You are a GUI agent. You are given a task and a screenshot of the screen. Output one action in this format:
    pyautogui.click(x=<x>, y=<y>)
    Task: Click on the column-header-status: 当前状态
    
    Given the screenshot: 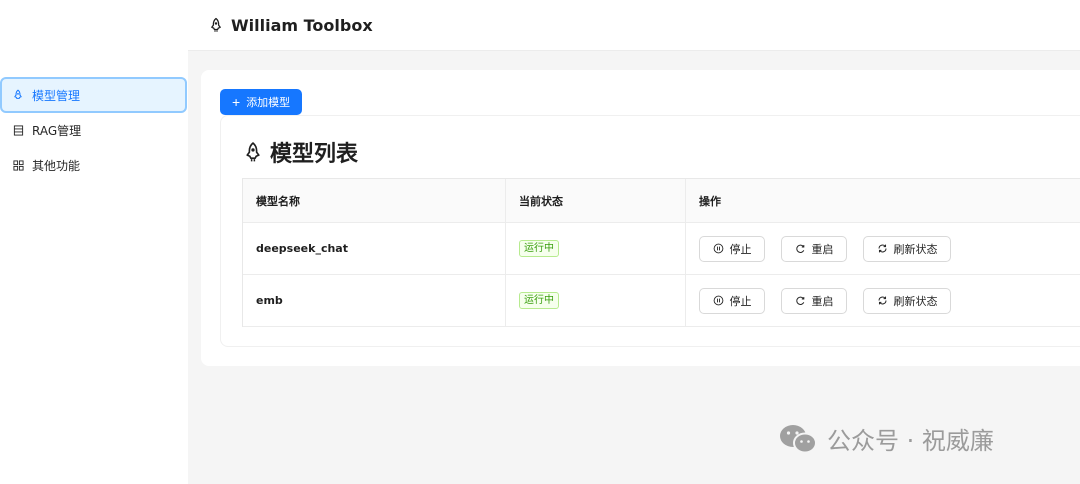 What is the action you would take?
    pyautogui.click(x=596, y=200)
    